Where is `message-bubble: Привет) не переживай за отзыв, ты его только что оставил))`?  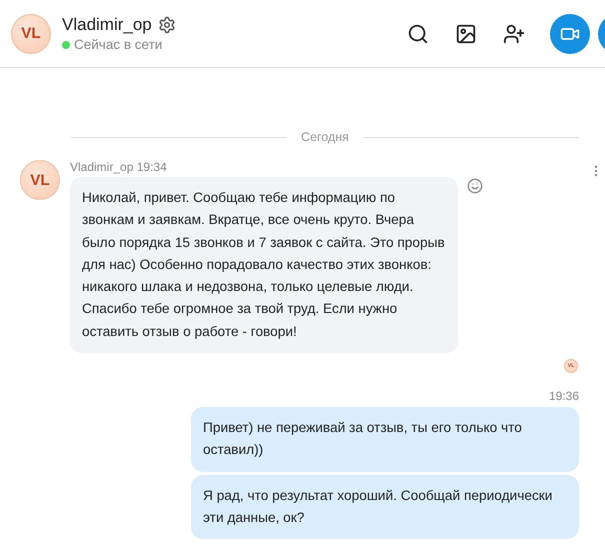
message-bubble: Привет) не переживай за отзыв, ты его только что оставил)) is located at coordinates (385, 439).